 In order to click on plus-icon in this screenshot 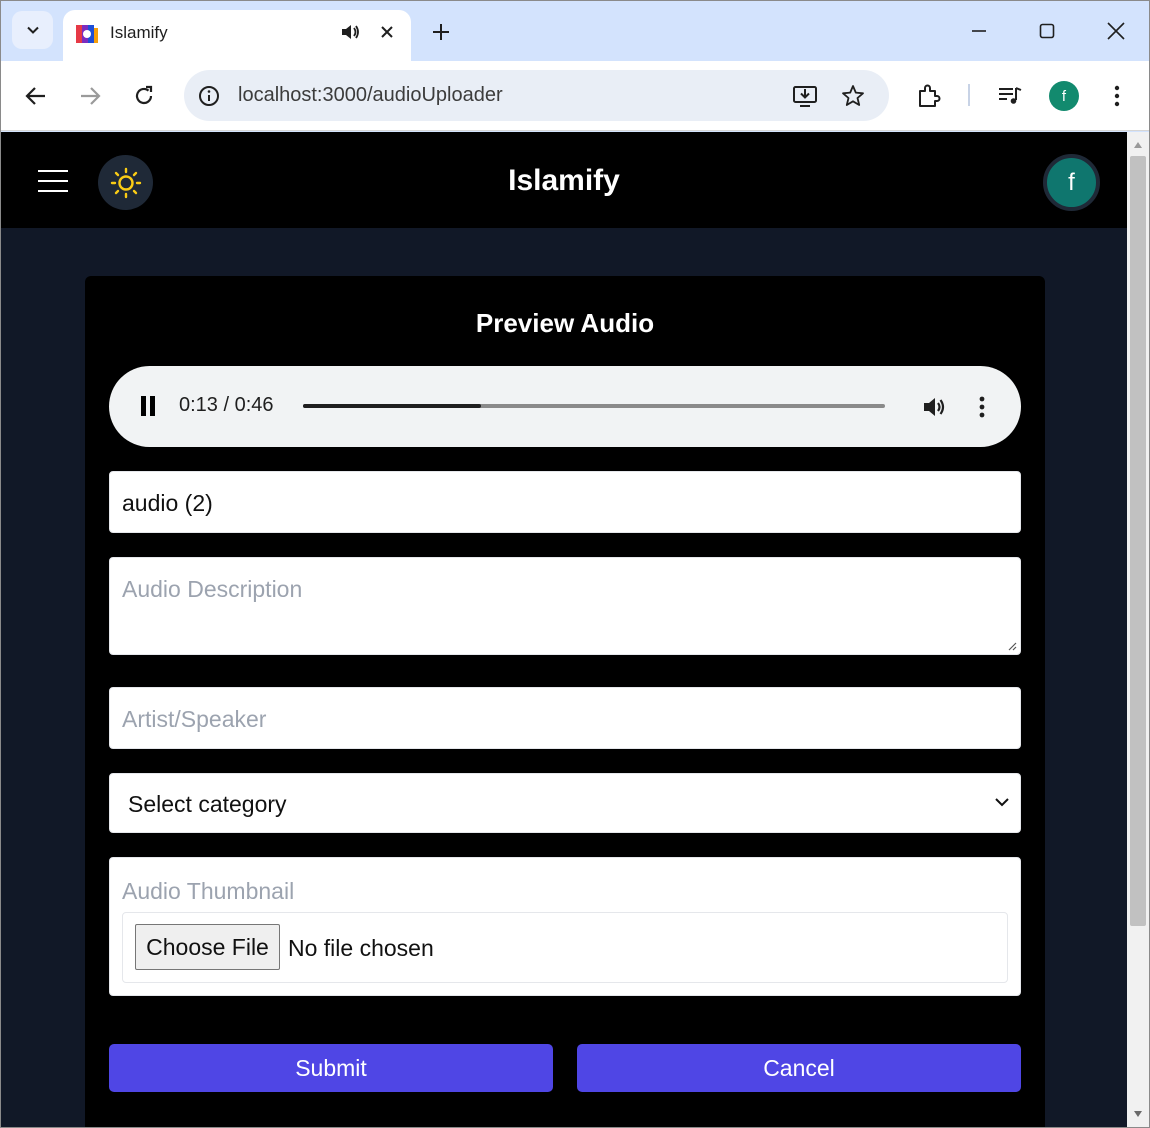, I will do `click(441, 32)`.